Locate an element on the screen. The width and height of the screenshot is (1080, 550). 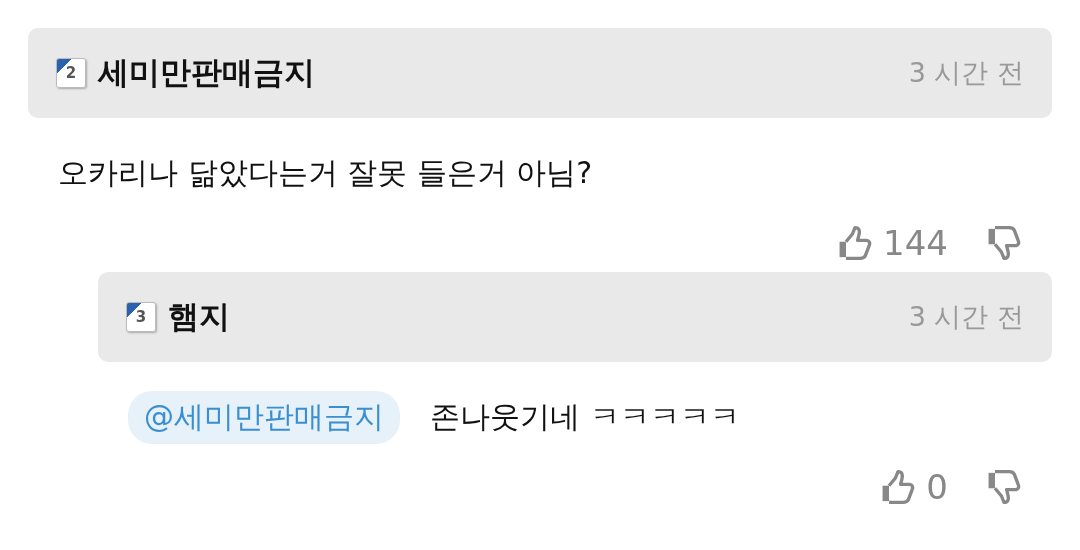
like-count: 144 is located at coordinates (915, 243).